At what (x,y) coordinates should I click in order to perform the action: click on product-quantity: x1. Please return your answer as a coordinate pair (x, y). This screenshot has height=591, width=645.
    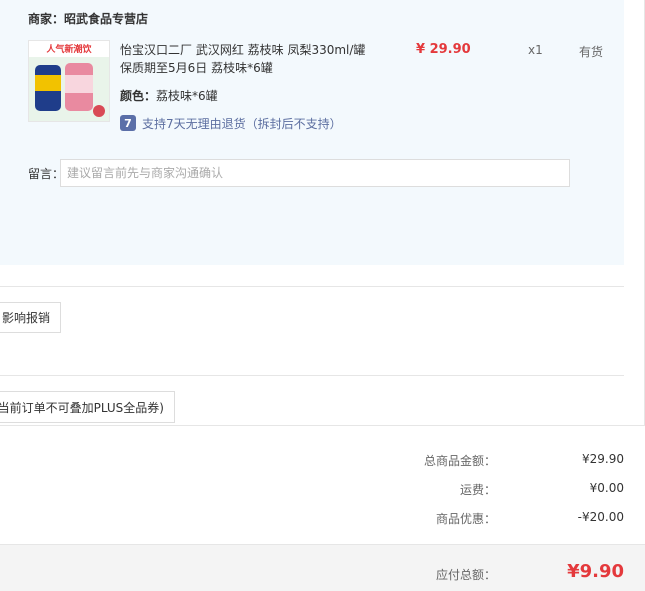
    Looking at the image, I should click on (535, 50).